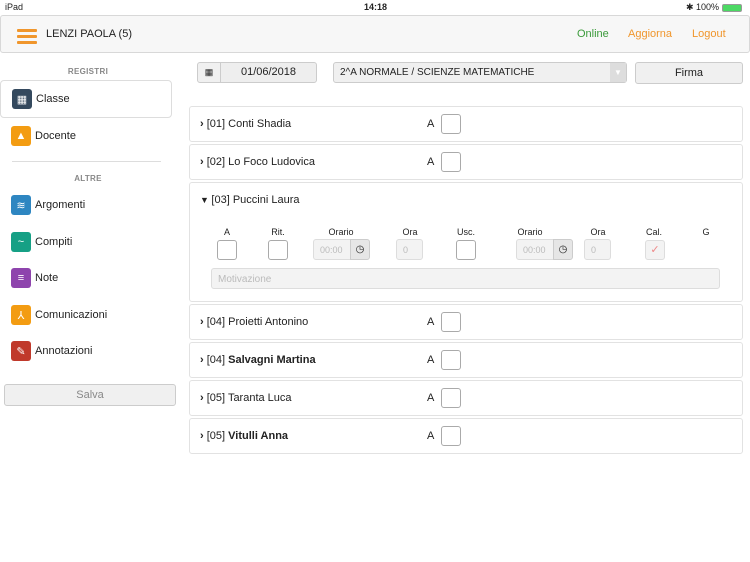 This screenshot has height=562, width=750. Describe the element at coordinates (47, 278) in the screenshot. I see `sidebar-item-label: Note` at that location.